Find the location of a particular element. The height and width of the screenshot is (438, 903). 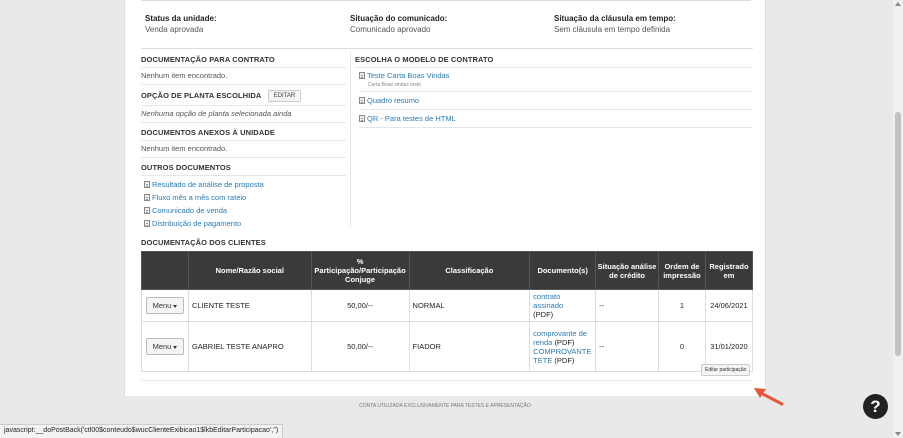

cell-nome: GABRIEL TESTE ANAPRO is located at coordinates (249, 346).